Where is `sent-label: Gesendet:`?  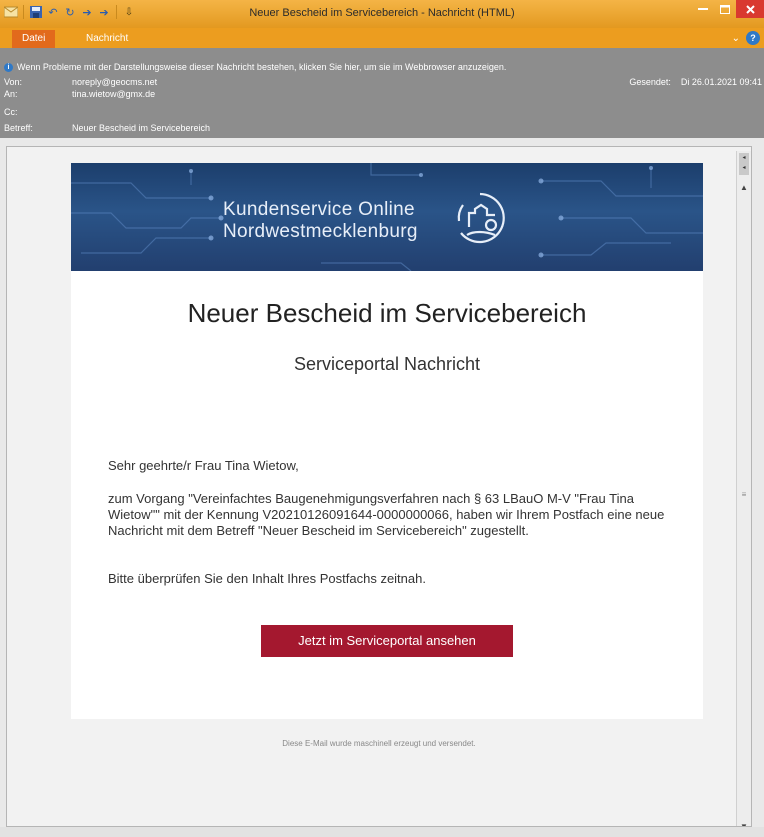
sent-label: Gesendet: is located at coordinates (650, 82).